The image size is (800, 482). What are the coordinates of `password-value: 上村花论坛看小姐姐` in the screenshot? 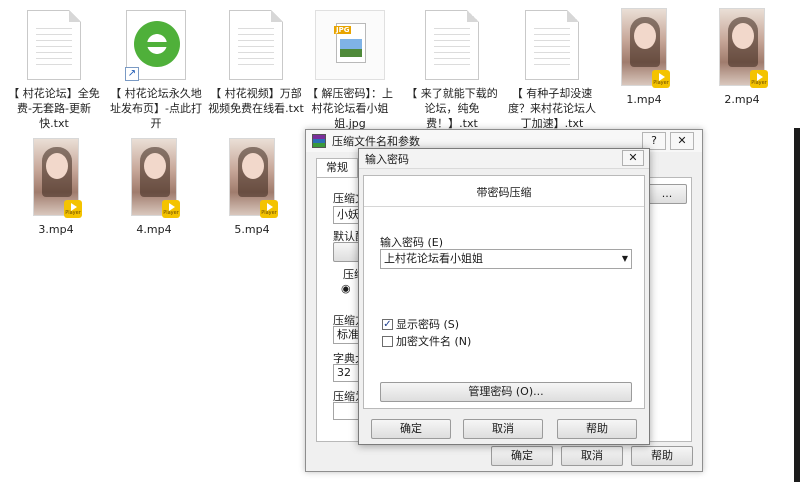 It's located at (433, 258).